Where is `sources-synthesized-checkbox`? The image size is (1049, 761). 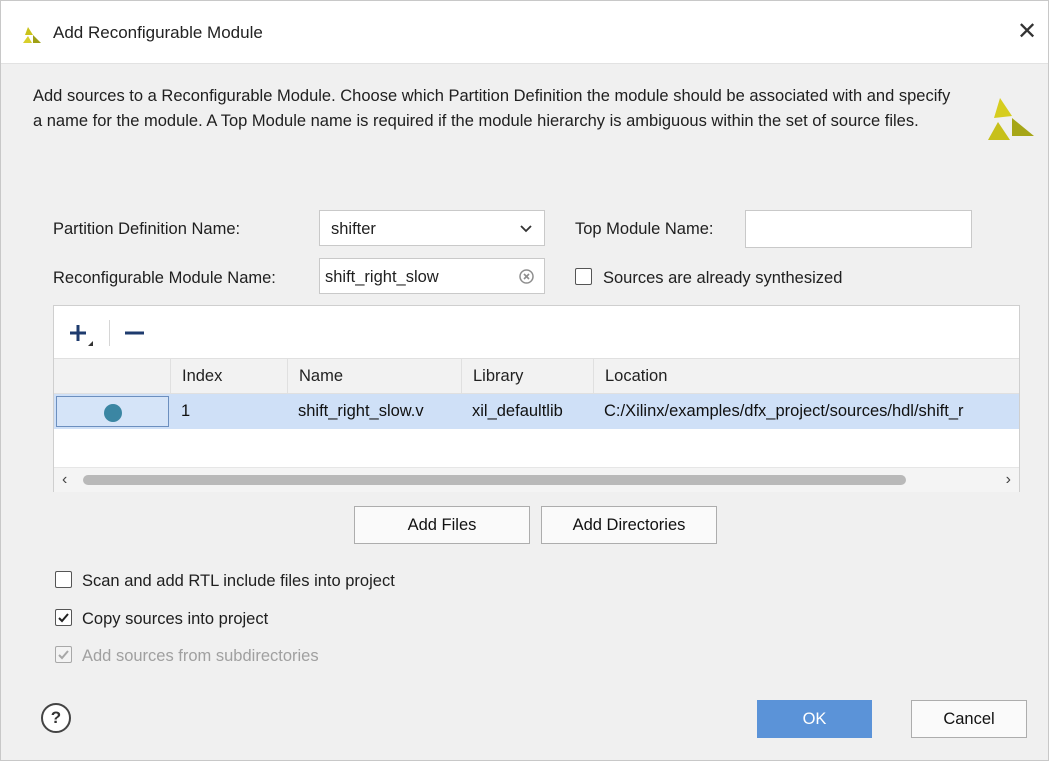
sources-synthesized-checkbox is located at coordinates (583, 276).